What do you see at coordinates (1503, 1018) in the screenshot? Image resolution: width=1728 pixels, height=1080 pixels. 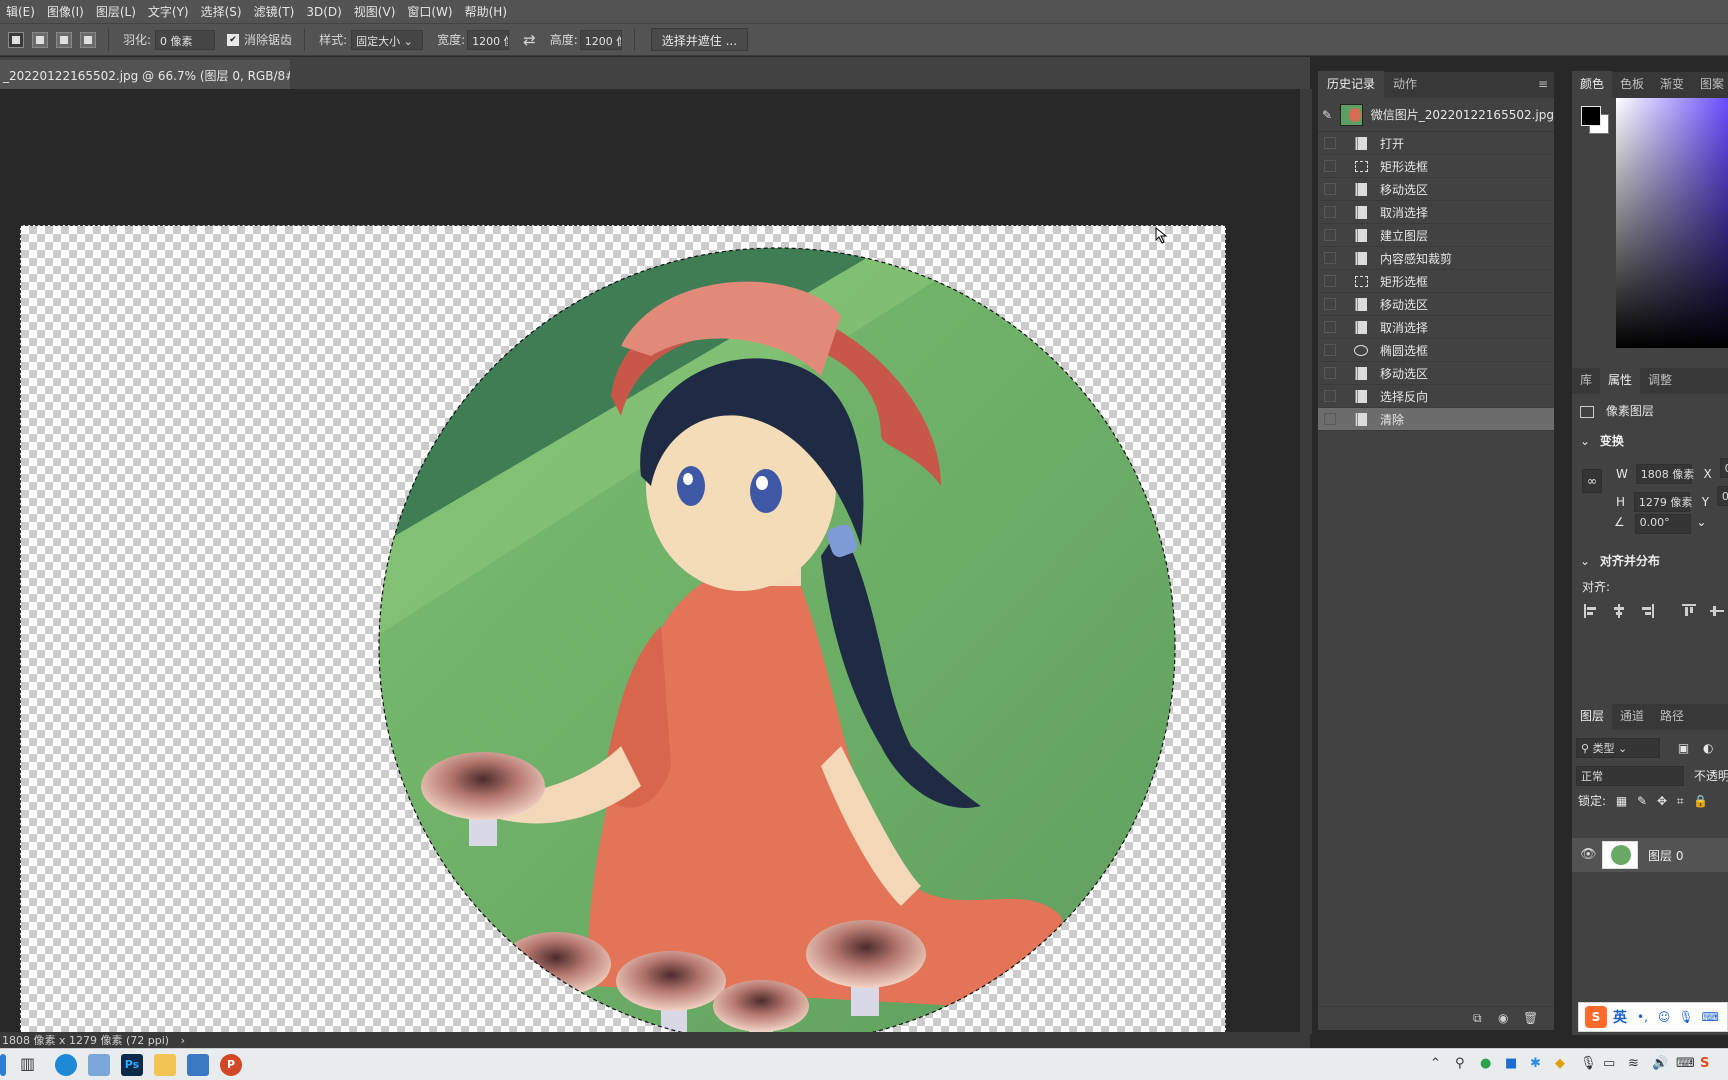 I see `camera-icon: ◉` at bounding box center [1503, 1018].